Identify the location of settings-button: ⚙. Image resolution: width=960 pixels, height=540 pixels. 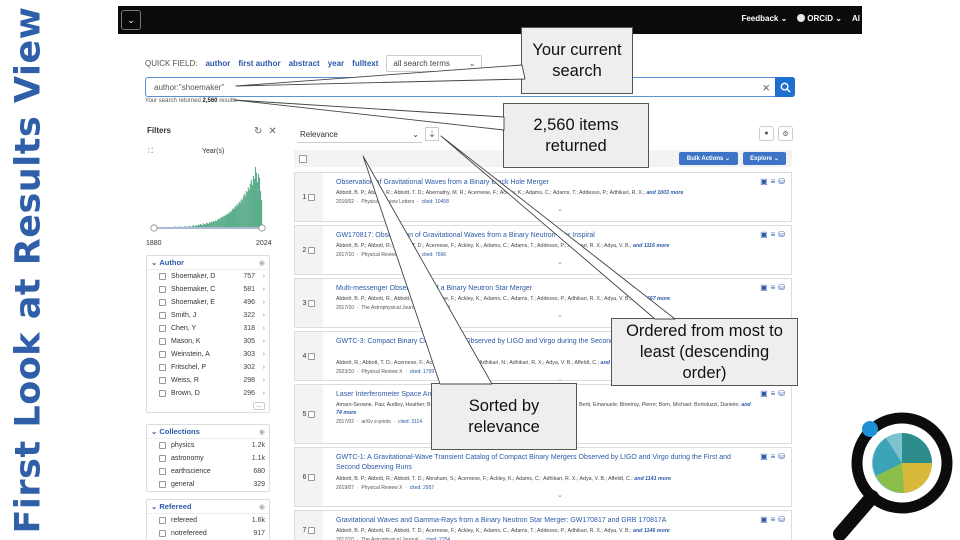
(785, 133).